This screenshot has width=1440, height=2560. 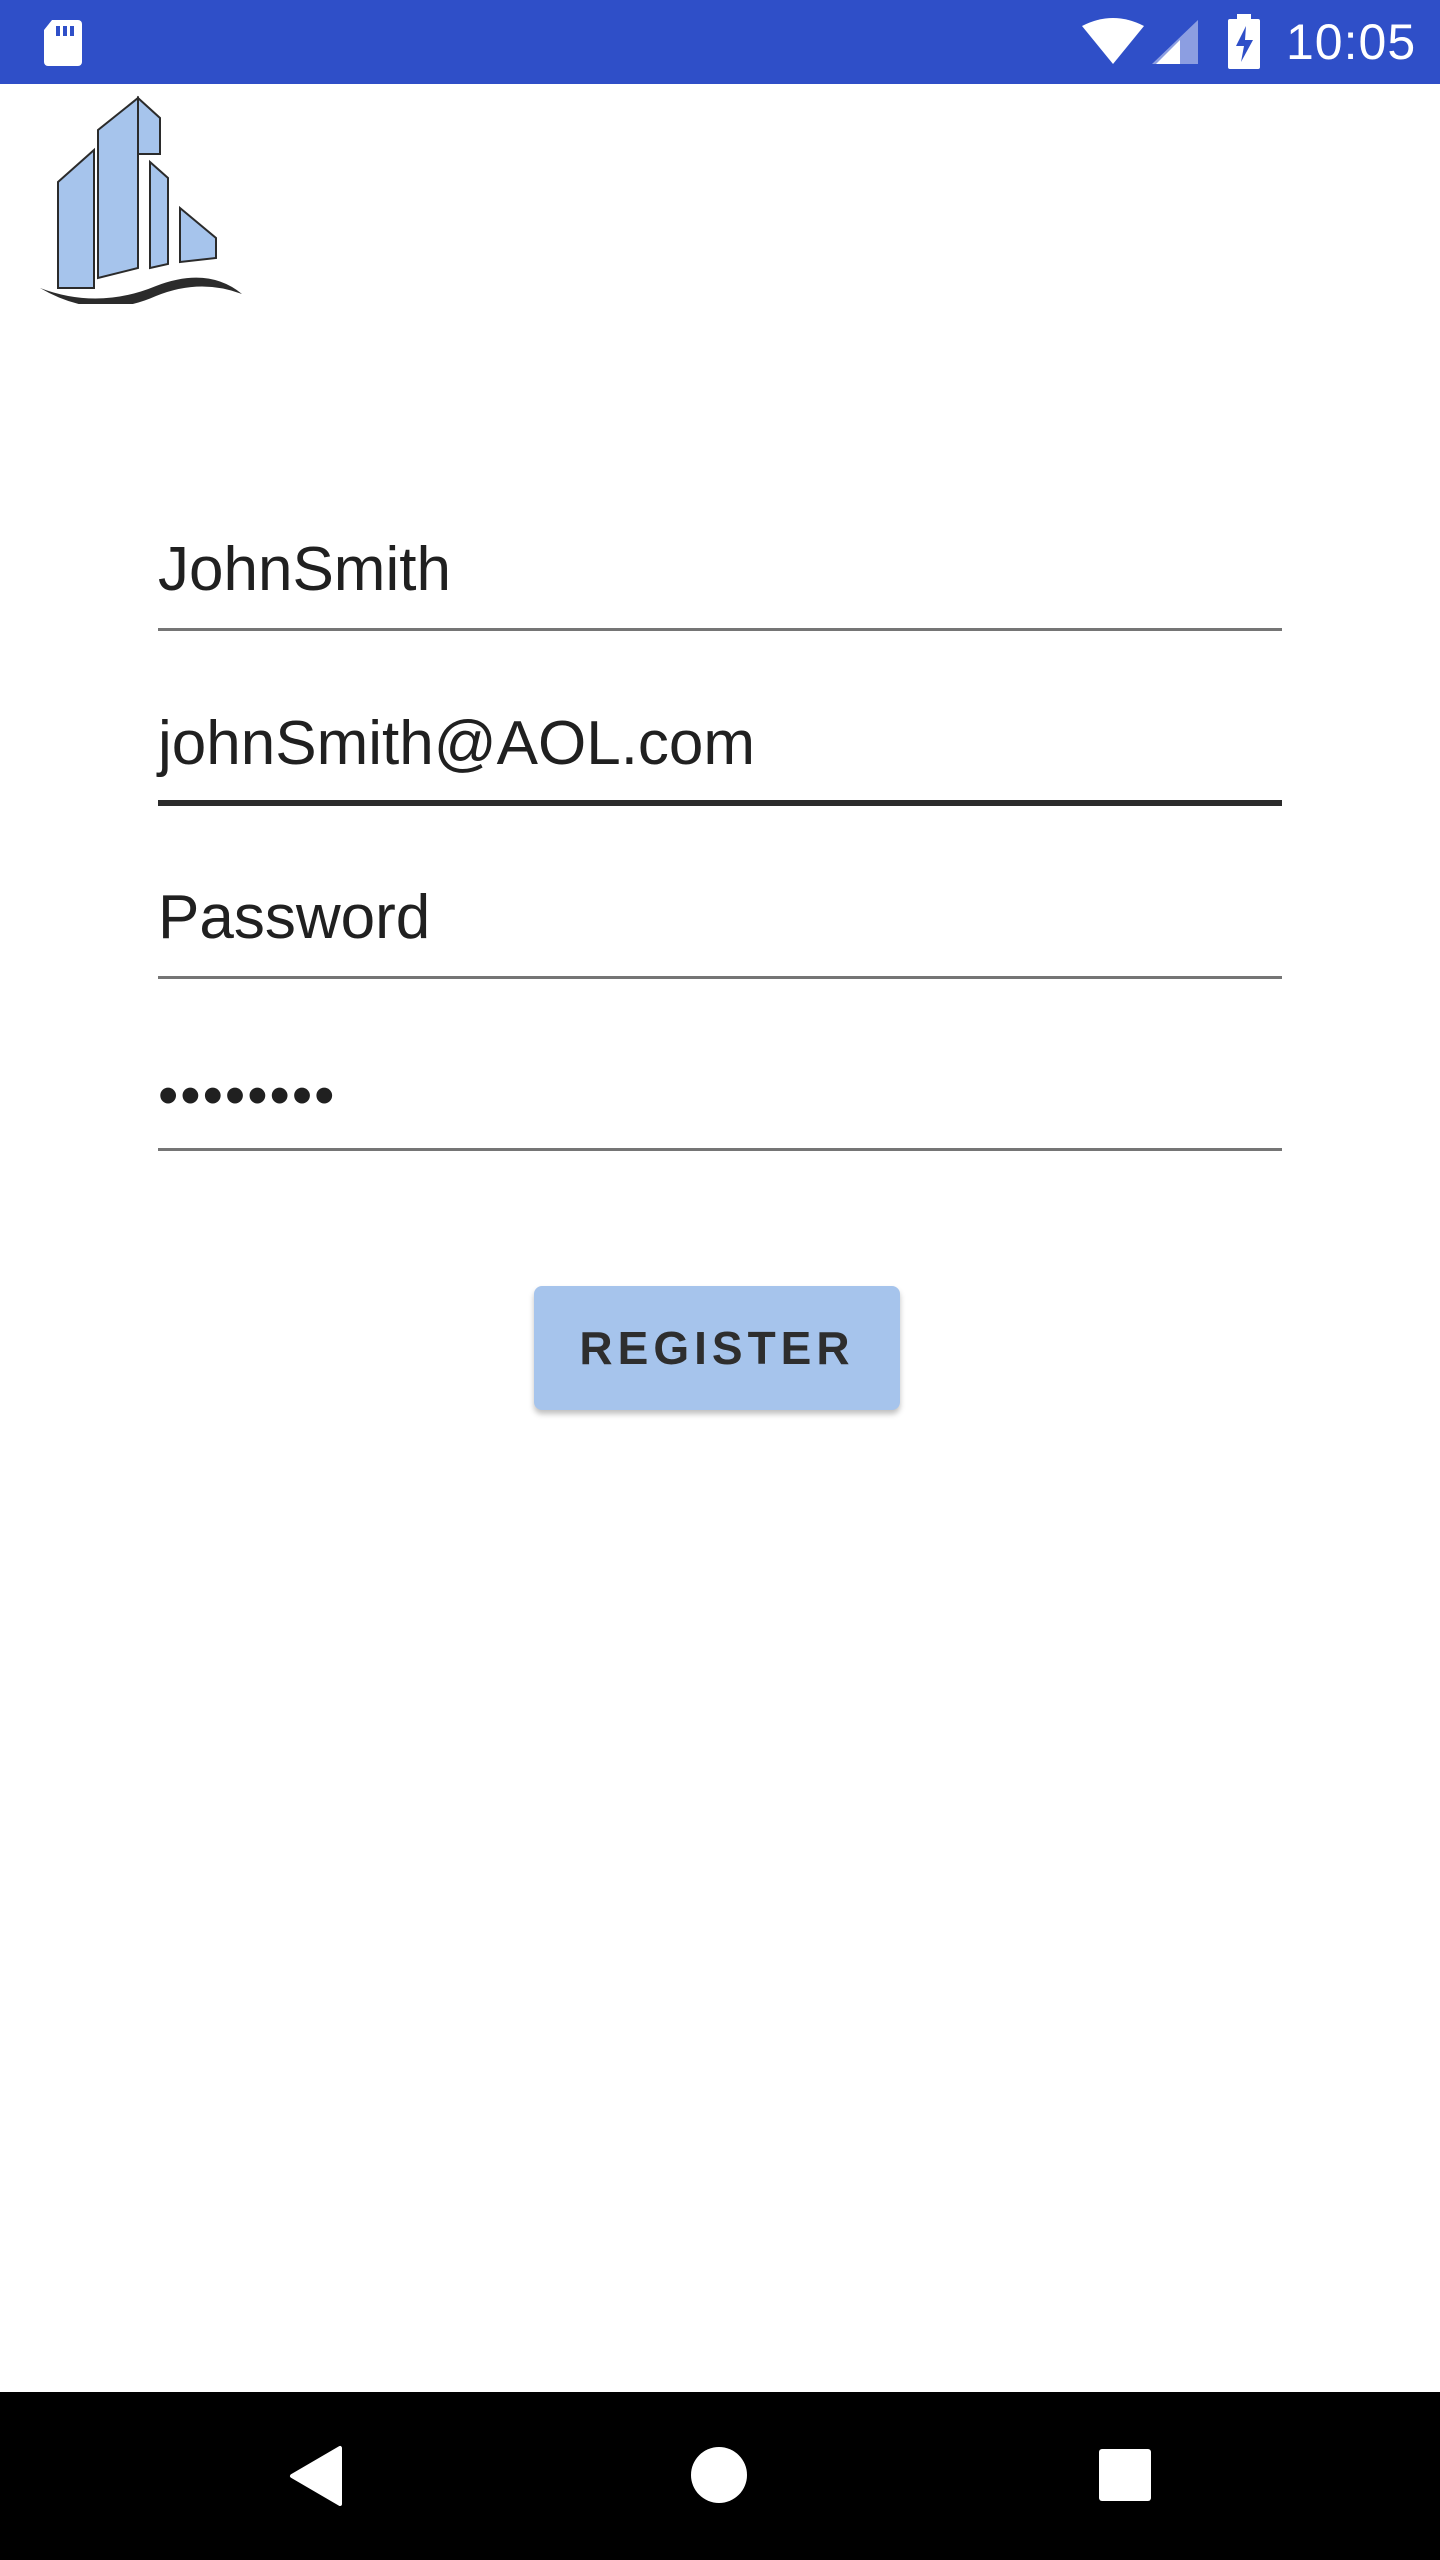 I want to click on password-underline, so click(x=720, y=1149).